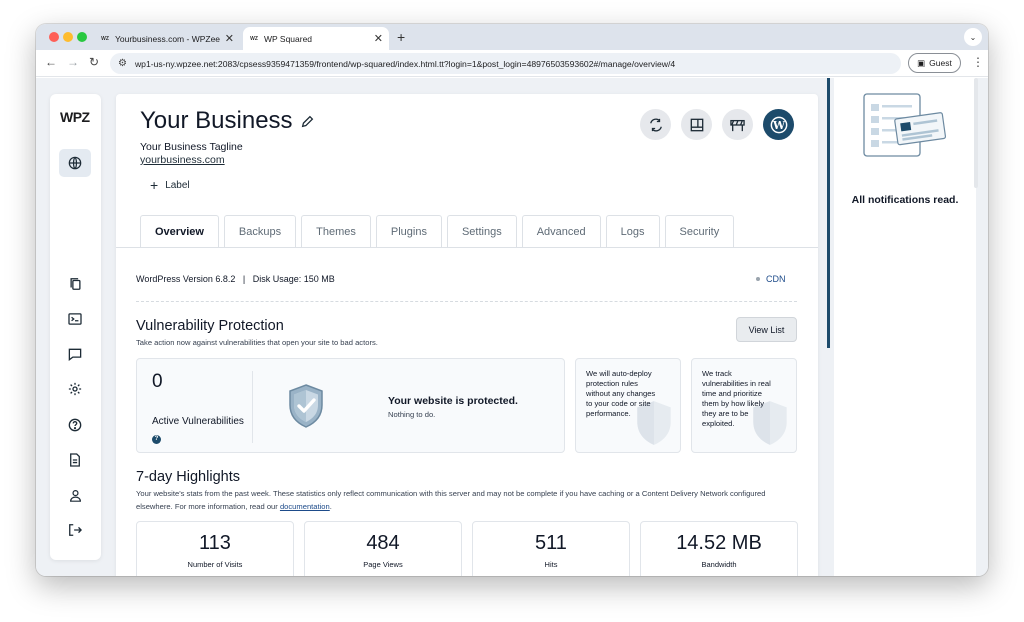  Describe the element at coordinates (976, 133) in the screenshot. I see `notifications-scrollbar` at that location.